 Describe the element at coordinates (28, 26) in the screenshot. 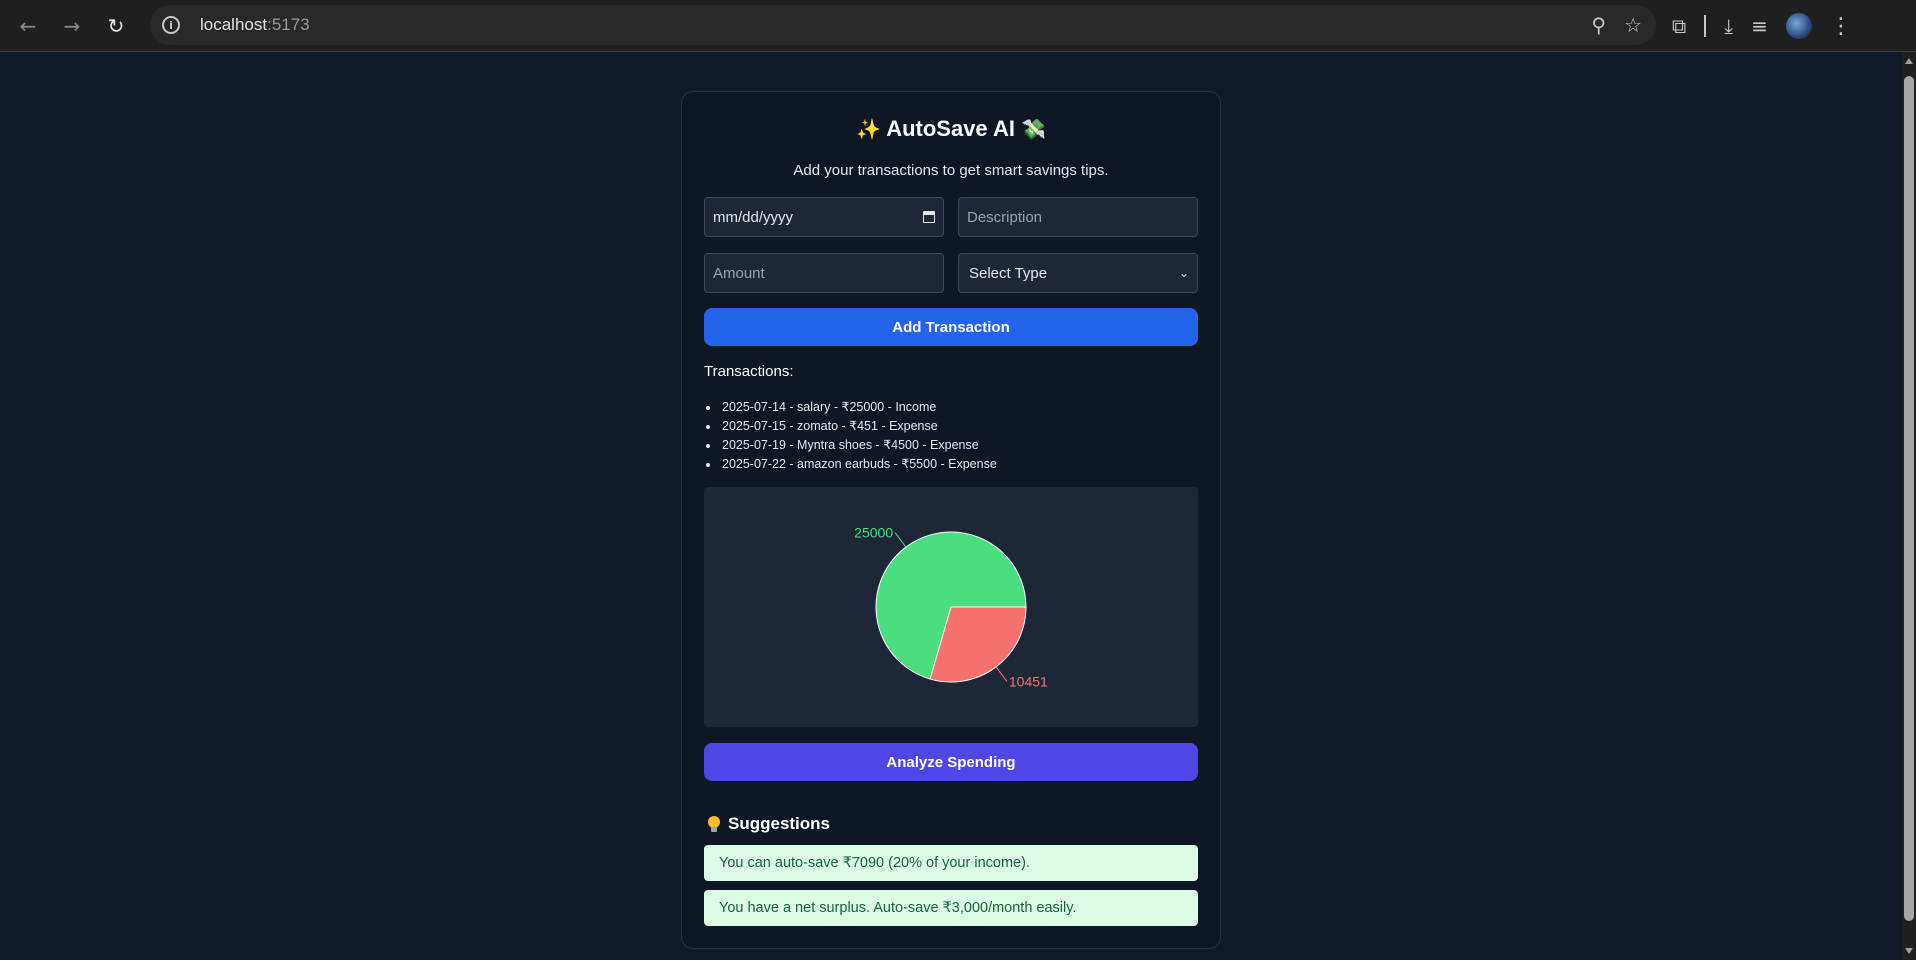

I see `back-icon: ←` at that location.